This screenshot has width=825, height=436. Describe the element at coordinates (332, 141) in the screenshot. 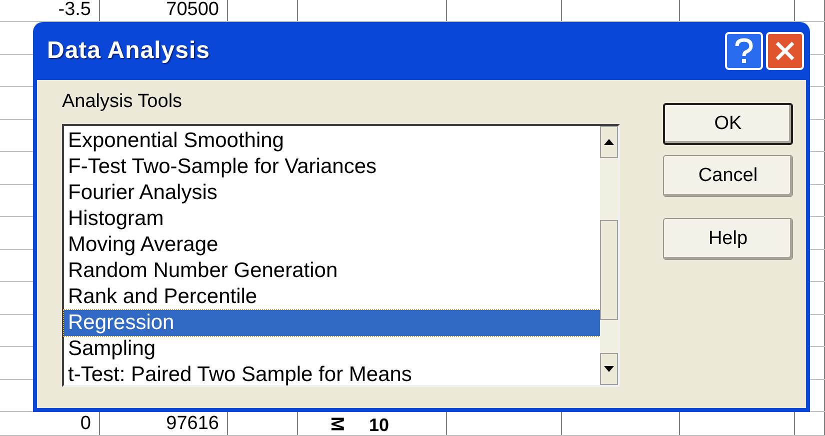

I see `list-item: Exponential Smoothing` at that location.